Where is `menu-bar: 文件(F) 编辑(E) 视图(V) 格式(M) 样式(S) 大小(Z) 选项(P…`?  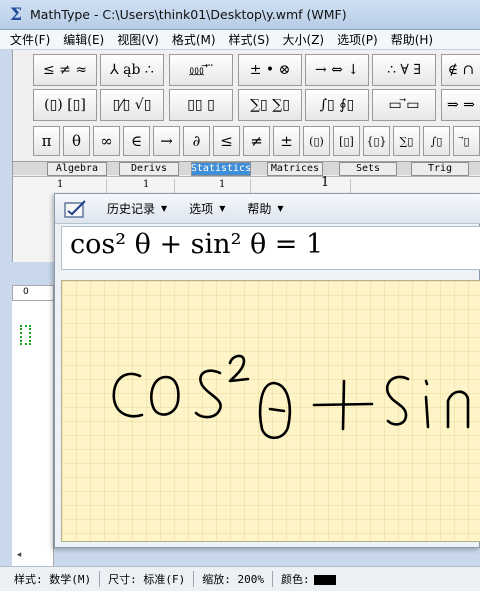
menu-bar: 文件(F) 编辑(E) 视图(V) 格式(M) 样式(S) 大小(Z) 选项(P… is located at coordinates (240, 40).